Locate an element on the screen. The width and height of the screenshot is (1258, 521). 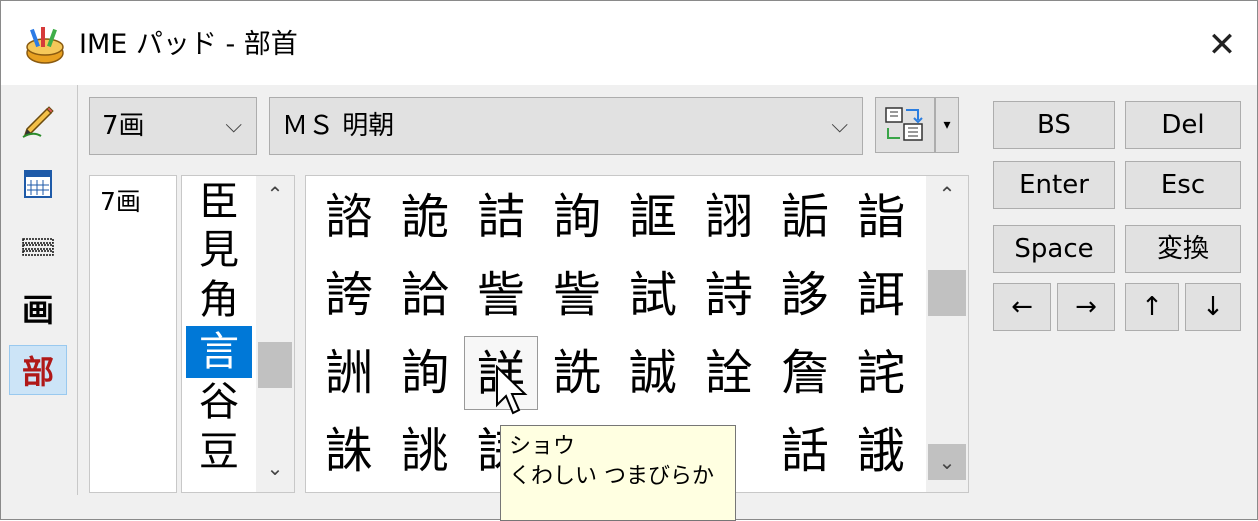
tooltip-on-reading: ショウ is located at coordinates (542, 446).